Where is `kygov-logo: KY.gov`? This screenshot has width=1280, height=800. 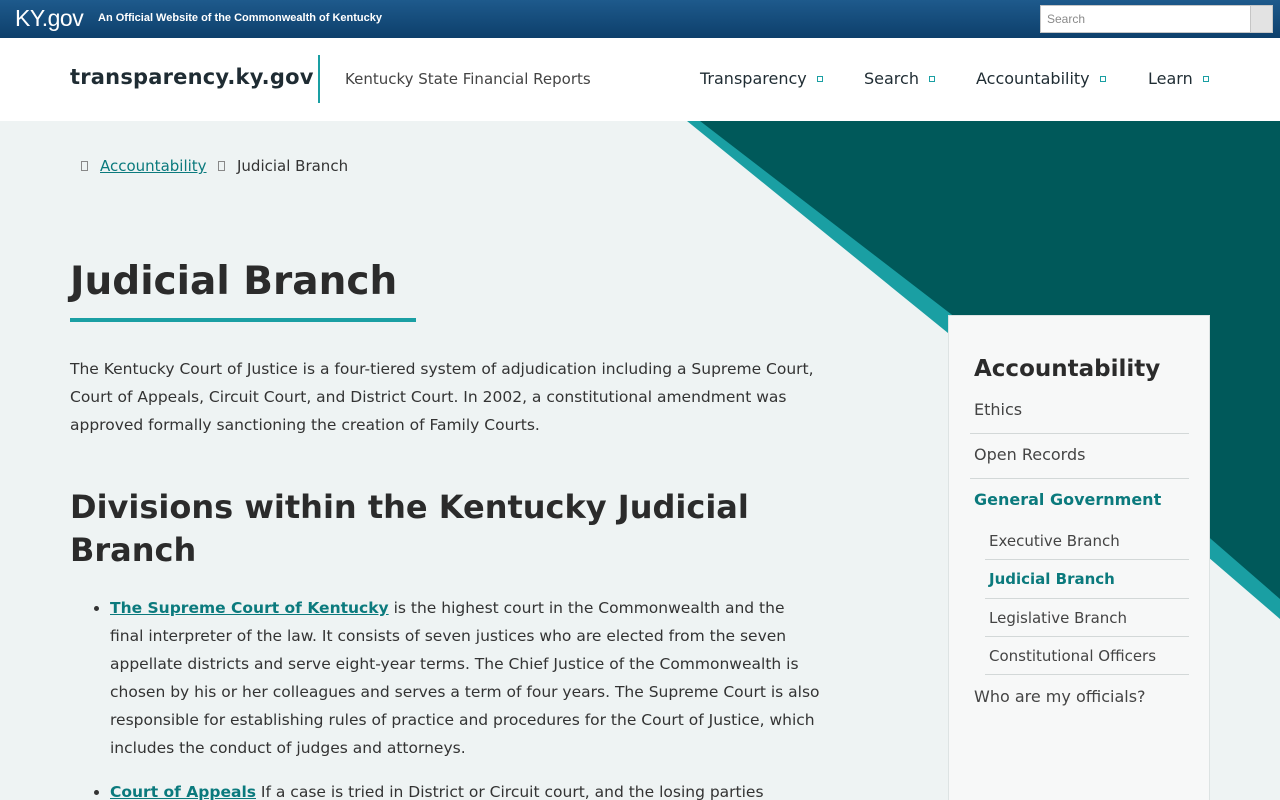 kygov-logo: KY.gov is located at coordinates (49, 18).